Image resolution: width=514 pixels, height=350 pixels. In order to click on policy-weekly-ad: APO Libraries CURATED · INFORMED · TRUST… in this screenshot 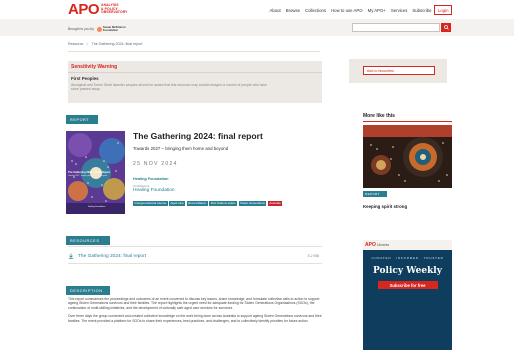, I will do `click(407, 295)`.